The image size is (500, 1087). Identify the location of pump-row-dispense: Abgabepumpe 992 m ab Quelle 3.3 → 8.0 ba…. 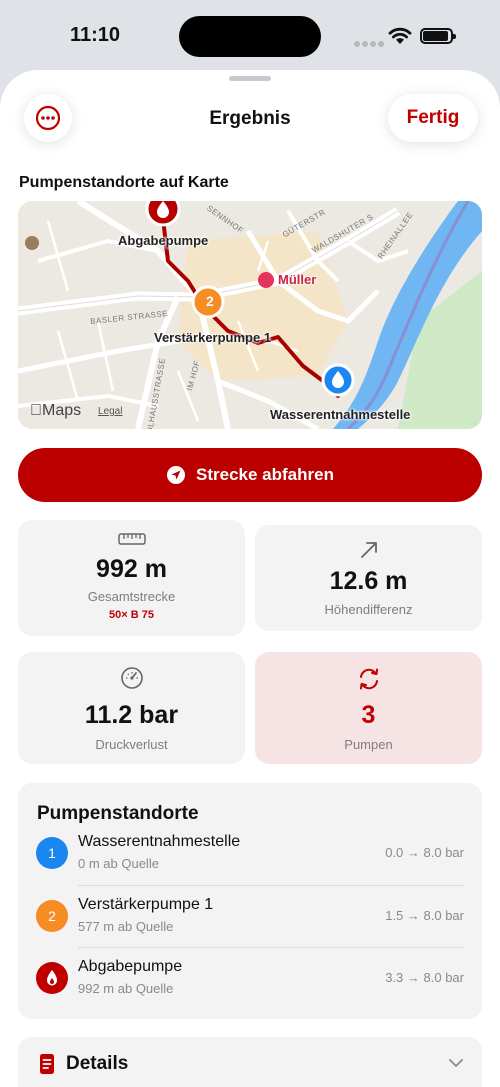
(250, 979).